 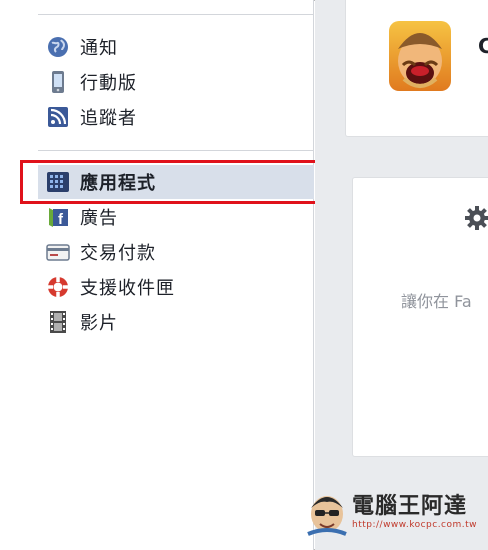 I want to click on sidebar-divider-middle, so click(x=176, y=150).